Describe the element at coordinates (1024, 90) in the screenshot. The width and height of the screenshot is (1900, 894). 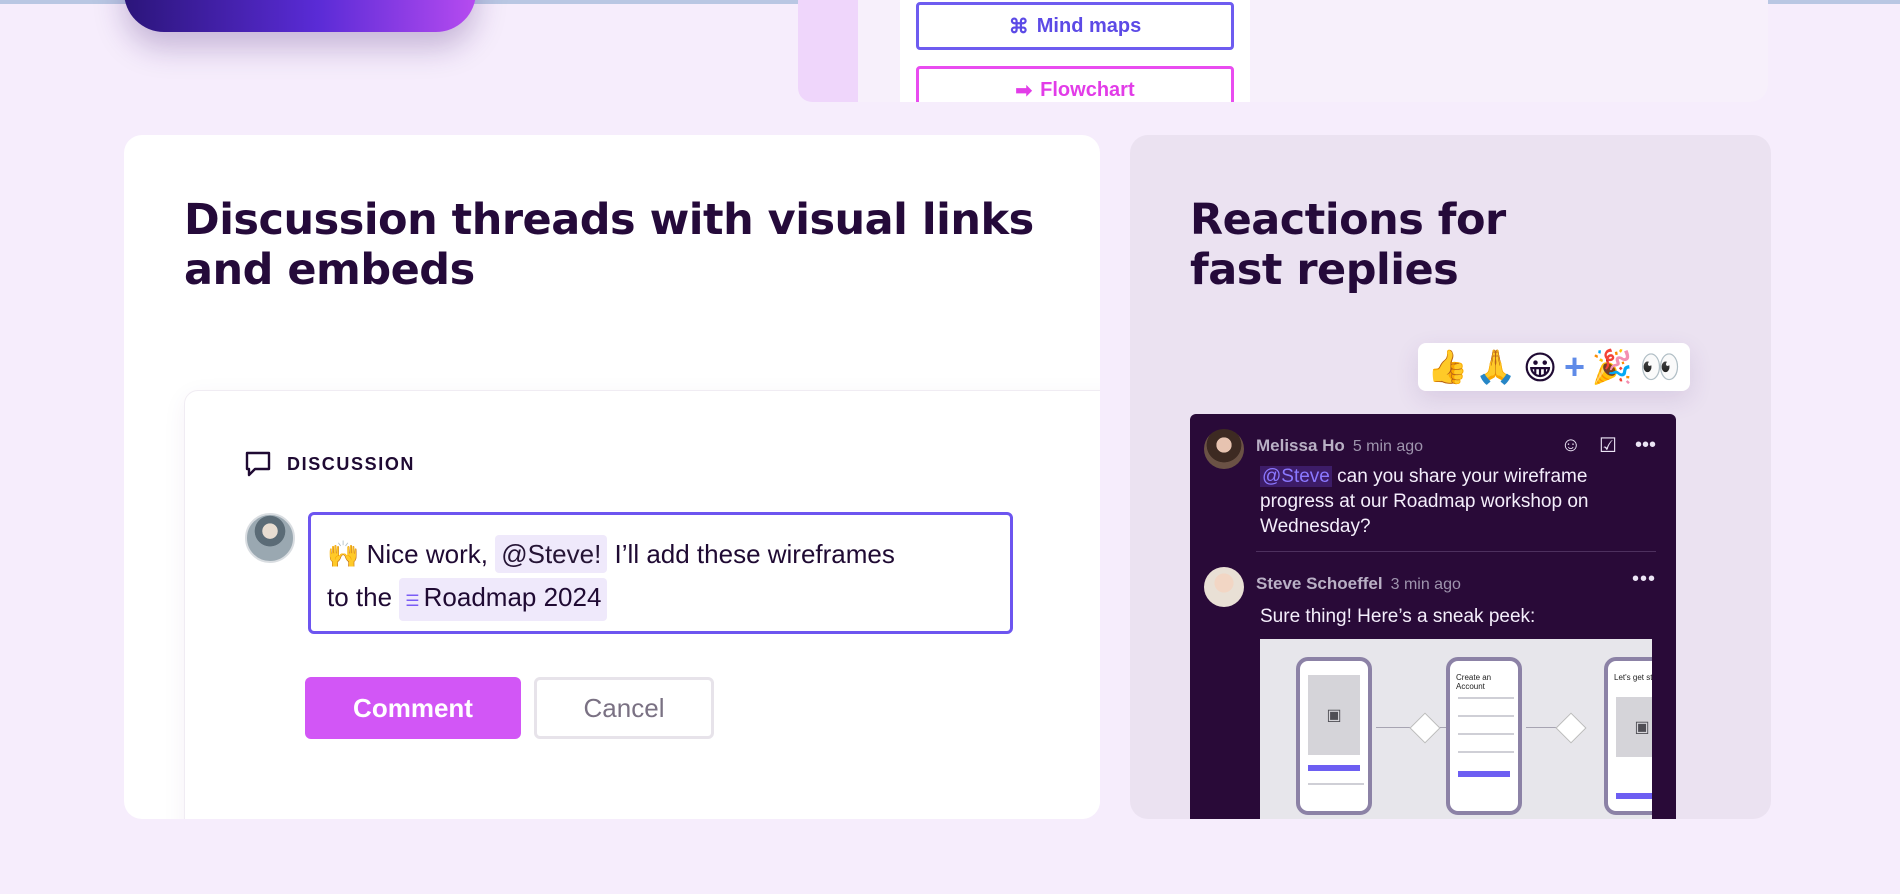
I see `flowchart-arrow-icon: ➡` at that location.